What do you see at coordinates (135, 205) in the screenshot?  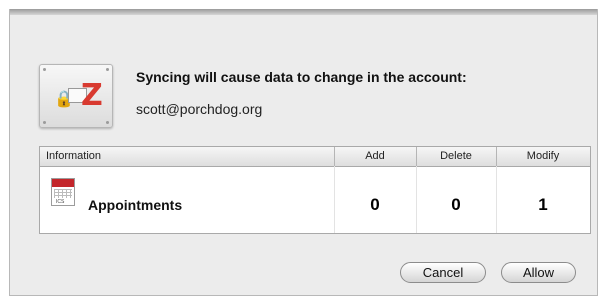 I see `row-label-appointments: Appointments` at bounding box center [135, 205].